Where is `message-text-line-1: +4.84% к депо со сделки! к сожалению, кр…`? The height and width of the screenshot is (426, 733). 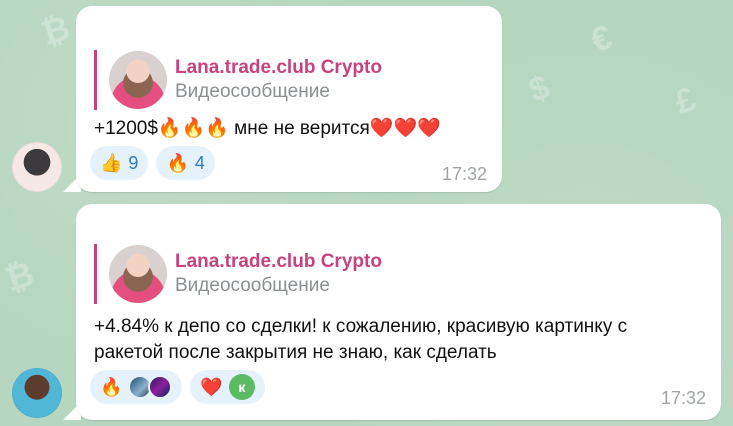 message-text-line-1: +4.84% к депо со сделки! к сожалению, кр… is located at coordinates (361, 326).